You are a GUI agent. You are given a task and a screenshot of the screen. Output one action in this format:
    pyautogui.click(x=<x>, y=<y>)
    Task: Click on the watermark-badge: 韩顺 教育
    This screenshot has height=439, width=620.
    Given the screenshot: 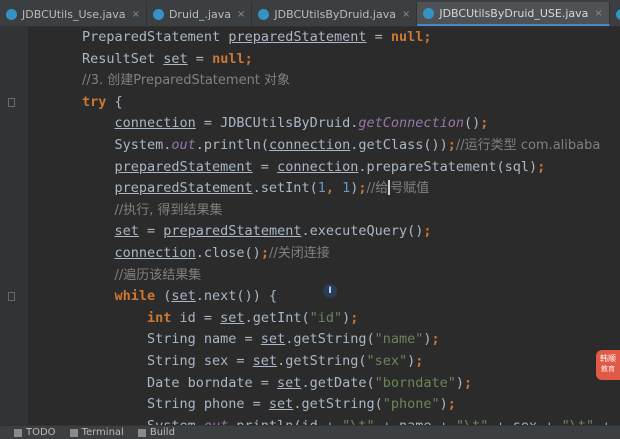 What is the action you would take?
    pyautogui.click(x=608, y=365)
    